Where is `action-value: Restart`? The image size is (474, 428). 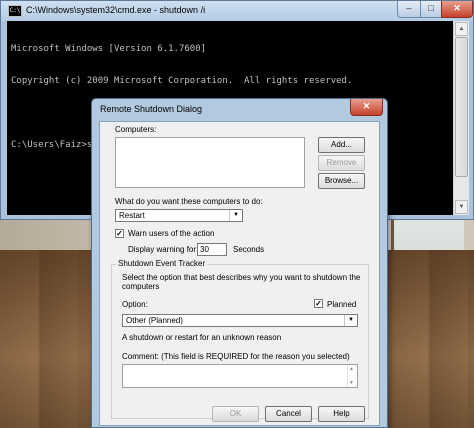
action-value: Restart is located at coordinates (132, 215).